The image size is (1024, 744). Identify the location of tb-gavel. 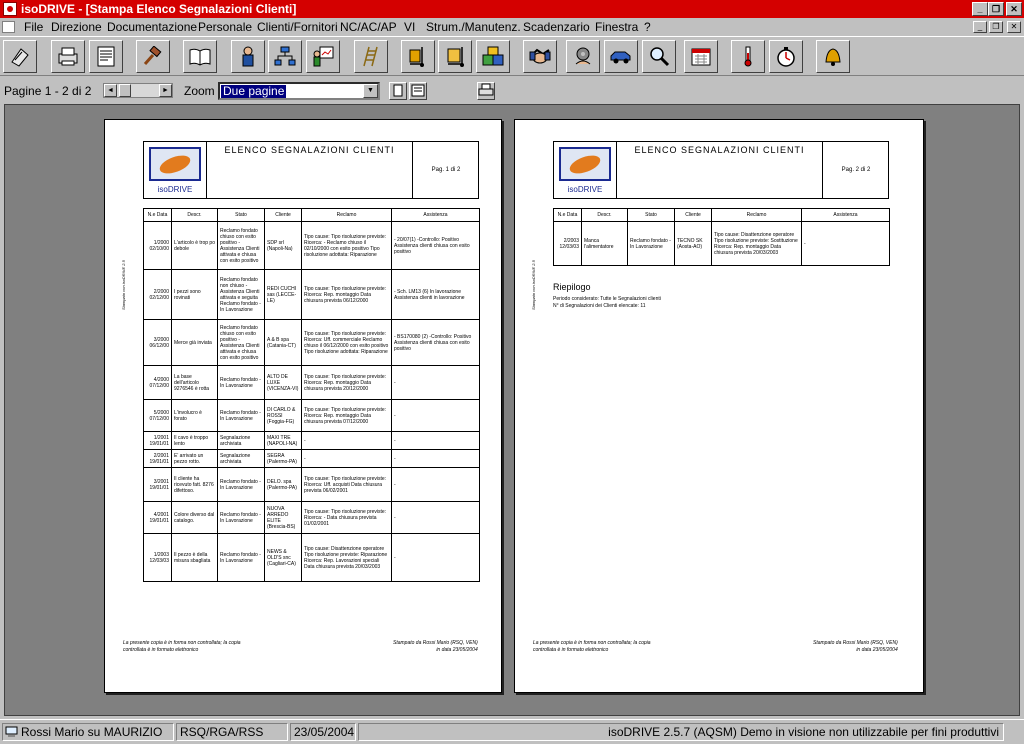
(153, 56).